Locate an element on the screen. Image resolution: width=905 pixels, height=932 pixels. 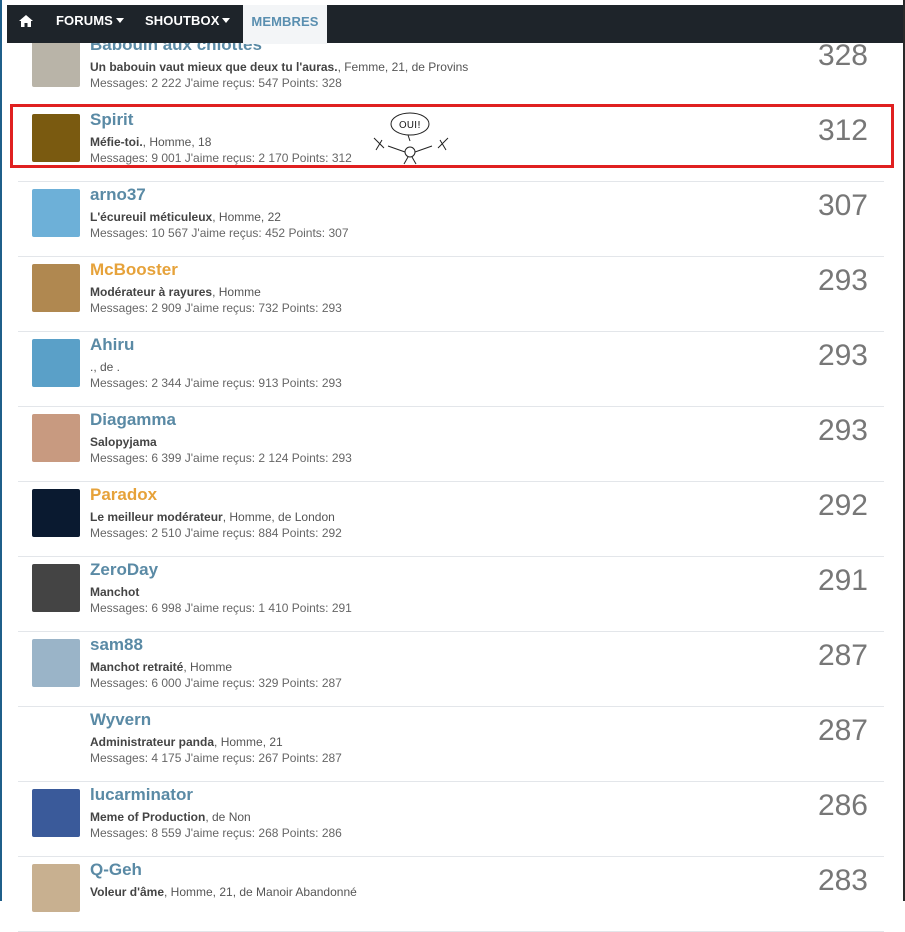
member-details: , Homme, 21 is located at coordinates (248, 742).